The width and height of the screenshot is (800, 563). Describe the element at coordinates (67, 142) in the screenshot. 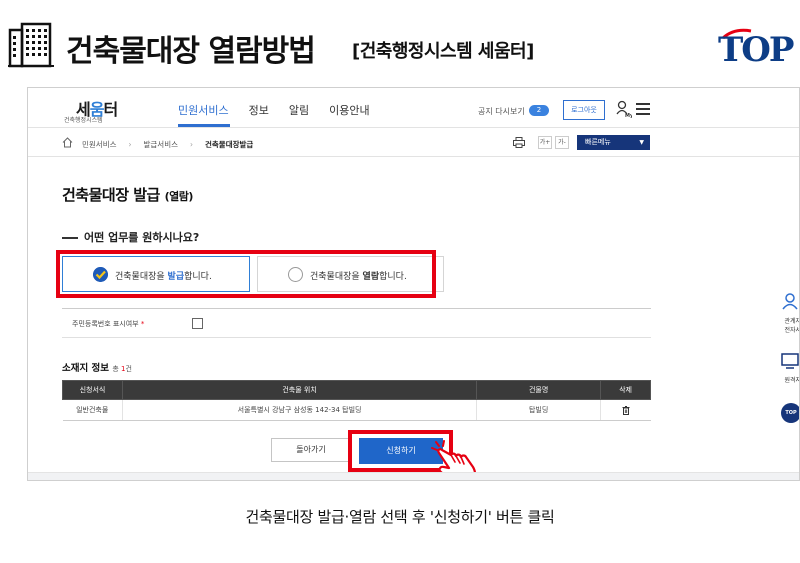

I see `home-icon` at that location.